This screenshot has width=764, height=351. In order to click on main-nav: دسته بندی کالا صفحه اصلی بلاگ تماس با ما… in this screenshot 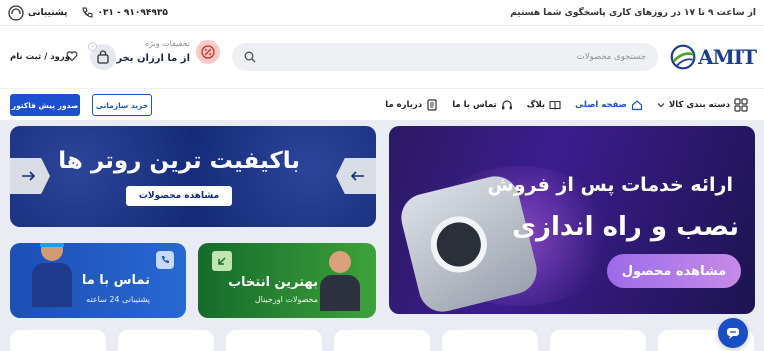, I will do `click(382, 104)`.